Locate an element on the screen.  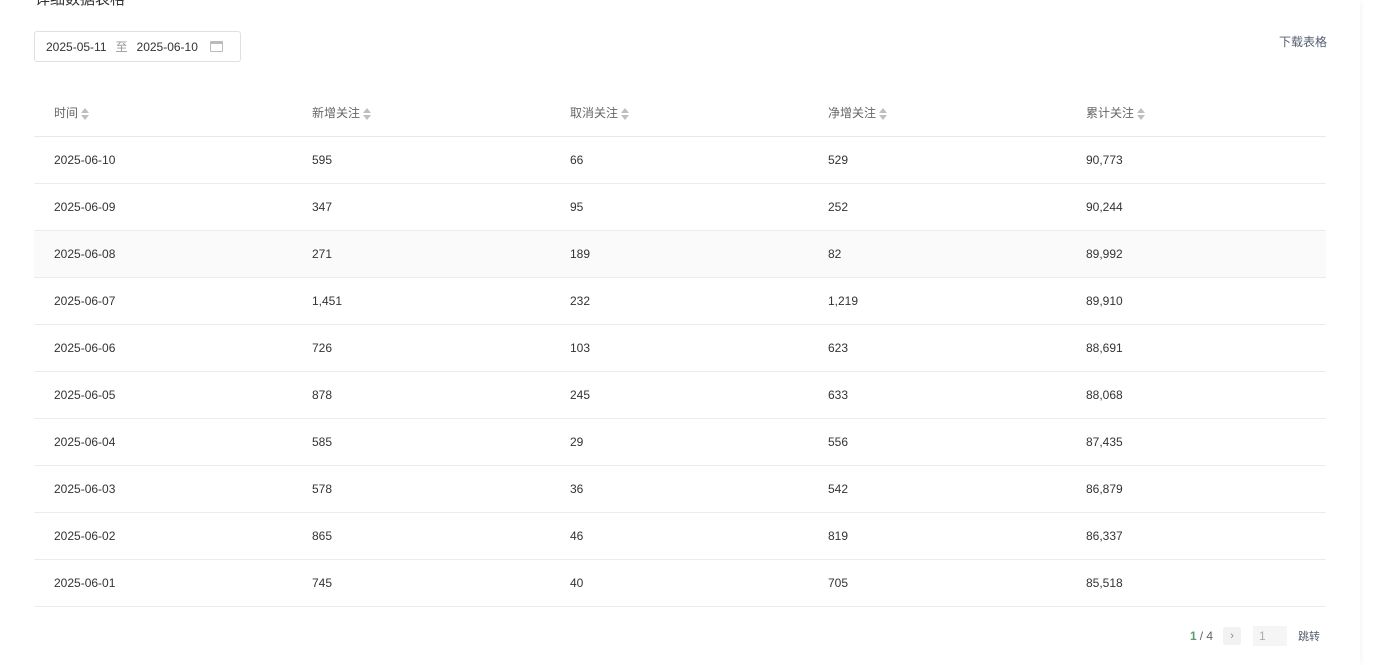
header-new-follows: 新增关注 is located at coordinates (421, 113).